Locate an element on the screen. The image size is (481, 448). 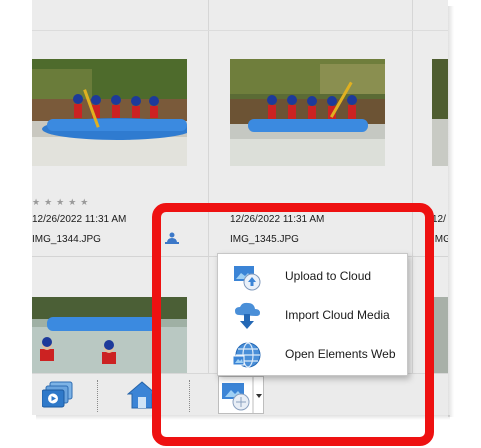
photo-thumbnail-row2-partial is located at coordinates (440, 335).